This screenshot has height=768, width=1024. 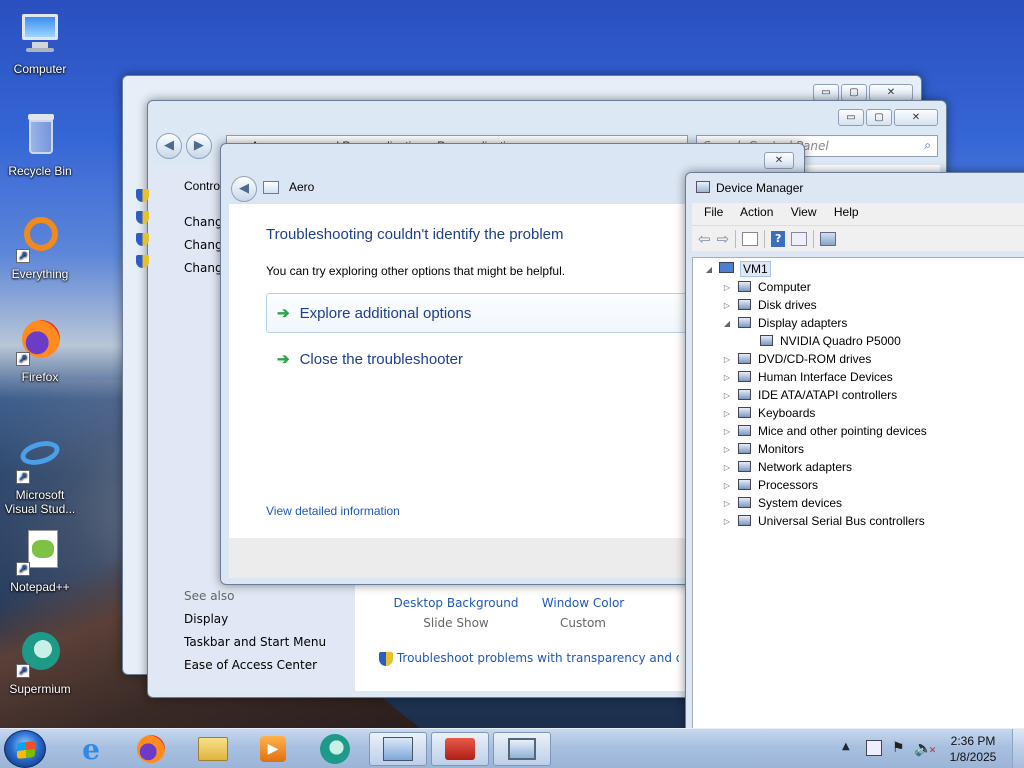 I want to click on taskbar-ie: e, so click(x=91, y=749).